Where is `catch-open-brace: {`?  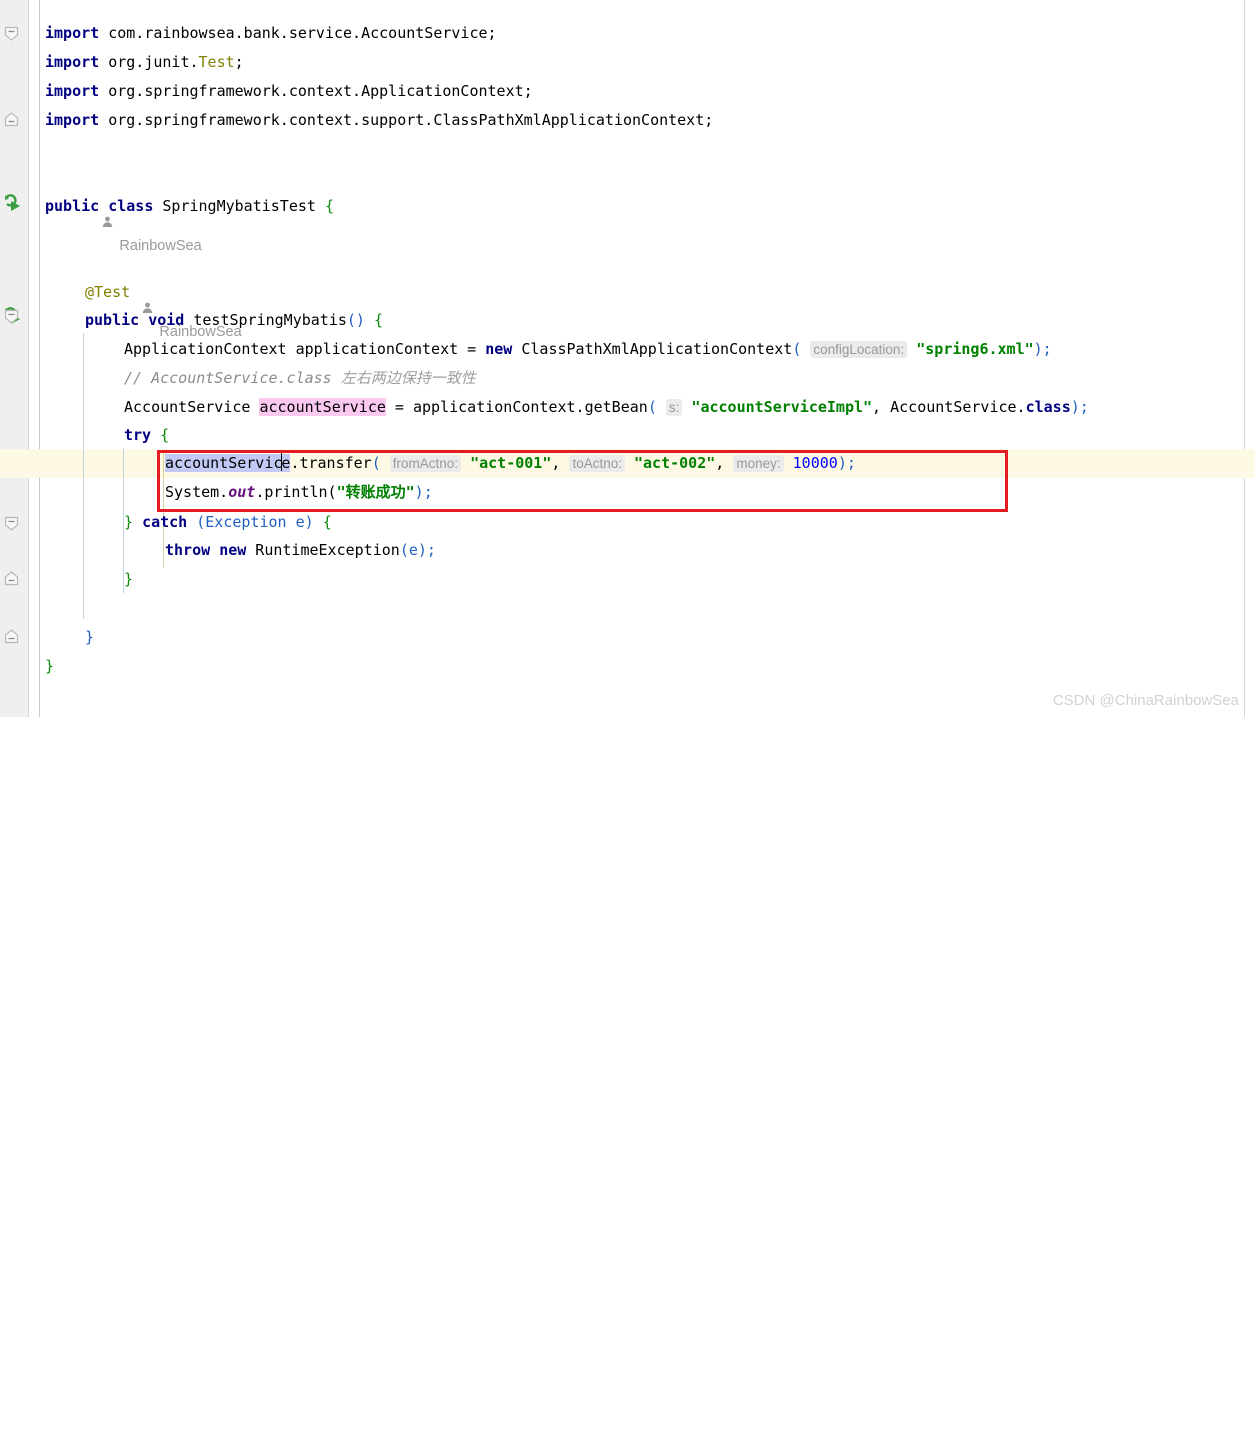 catch-open-brace: { is located at coordinates (327, 522).